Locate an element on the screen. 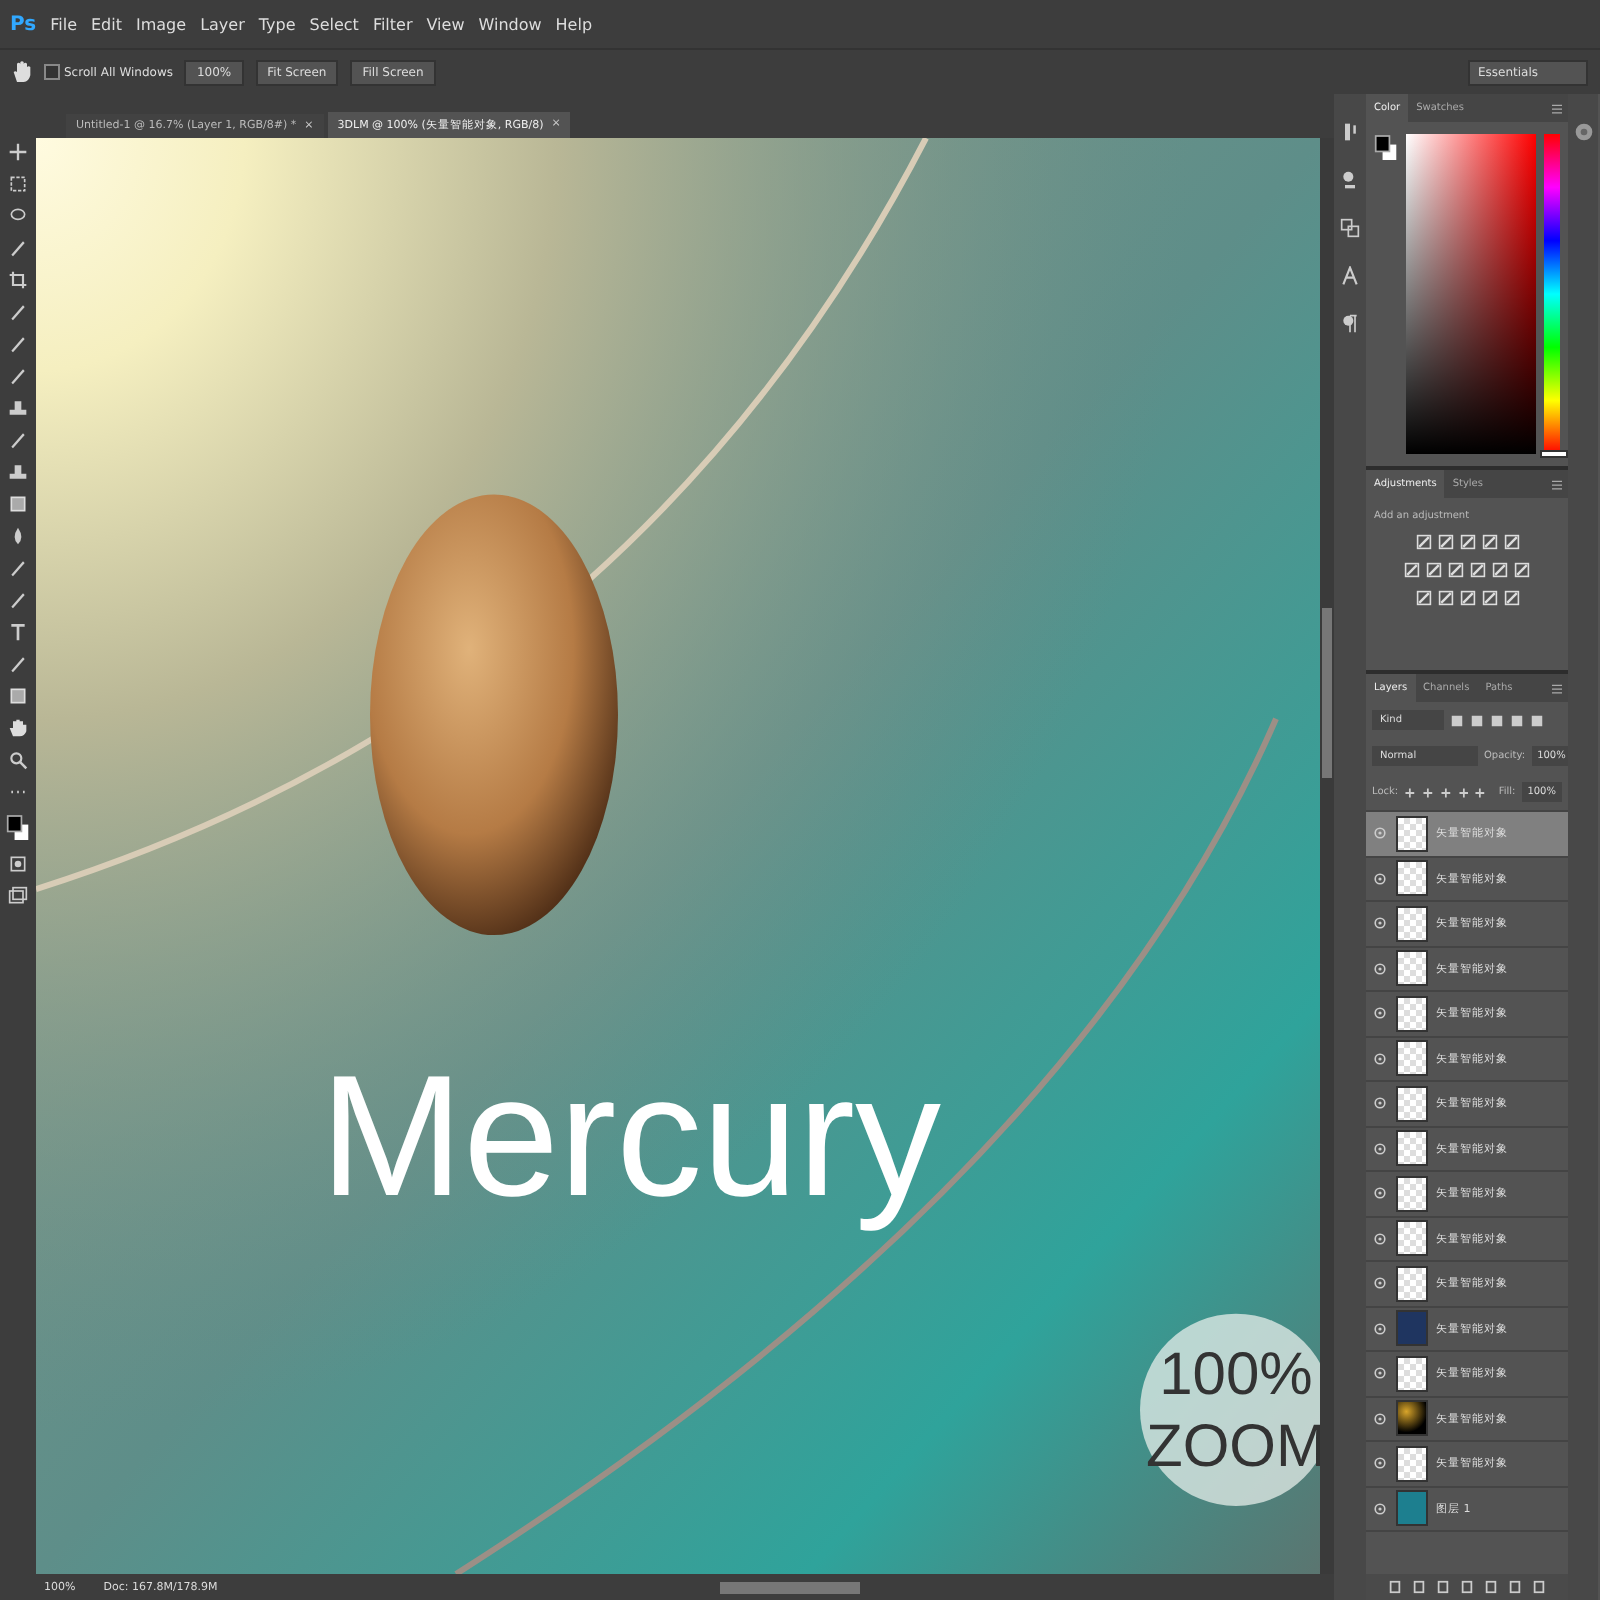 The width and height of the screenshot is (1600, 1600). hand-tool-icon is located at coordinates (18, 728).